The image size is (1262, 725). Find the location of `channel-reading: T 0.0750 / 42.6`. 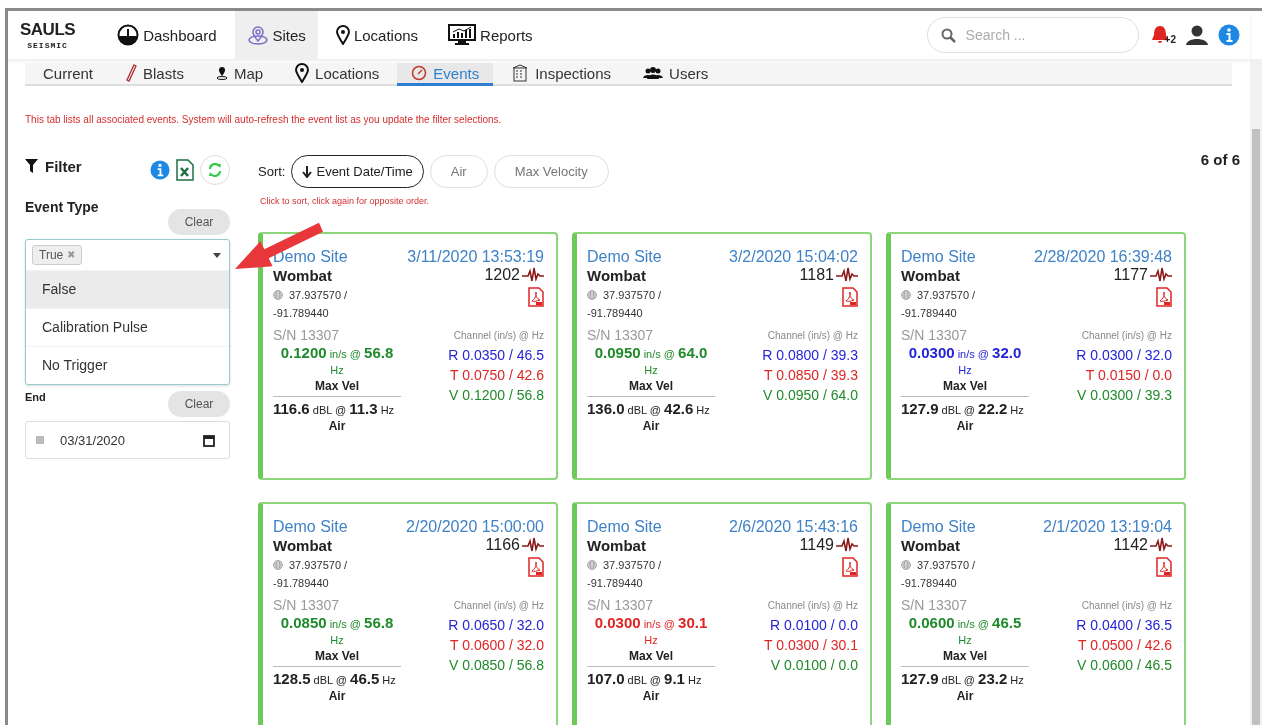

channel-reading: T 0.0750 / 42.6 is located at coordinates (497, 375).